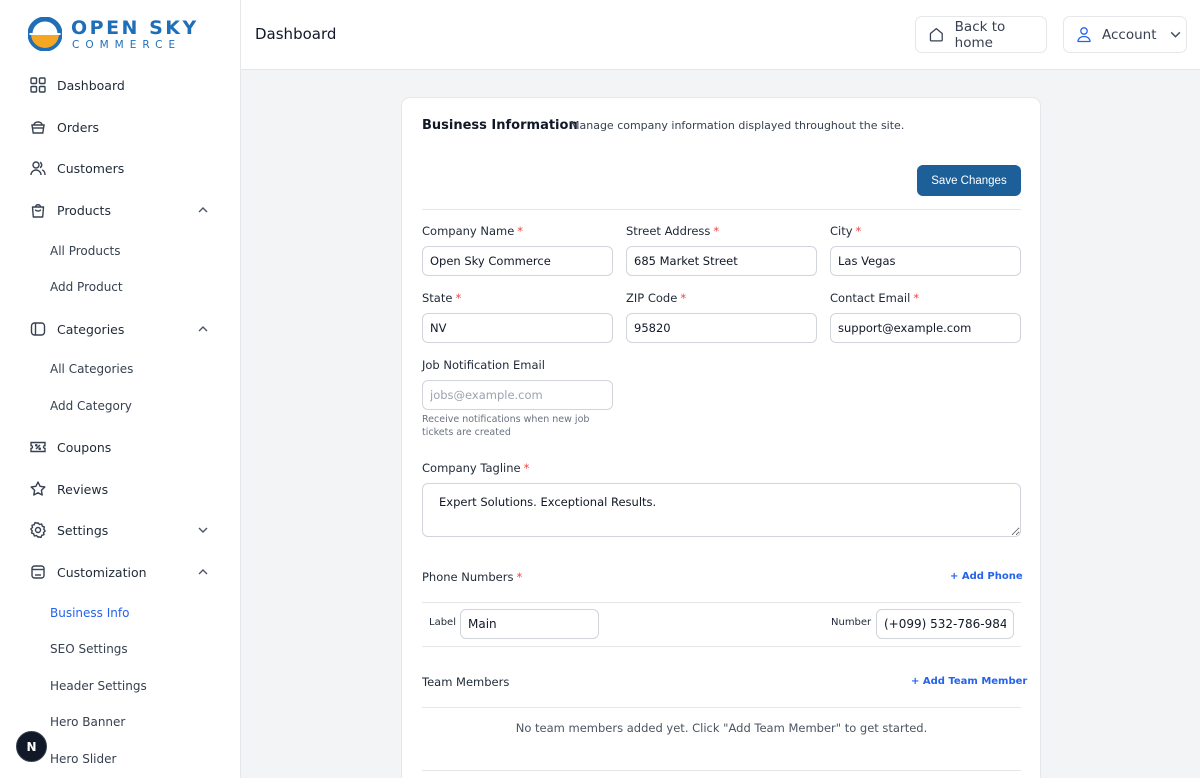  What do you see at coordinates (442, 298) in the screenshot?
I see `state-label: State *` at bounding box center [442, 298].